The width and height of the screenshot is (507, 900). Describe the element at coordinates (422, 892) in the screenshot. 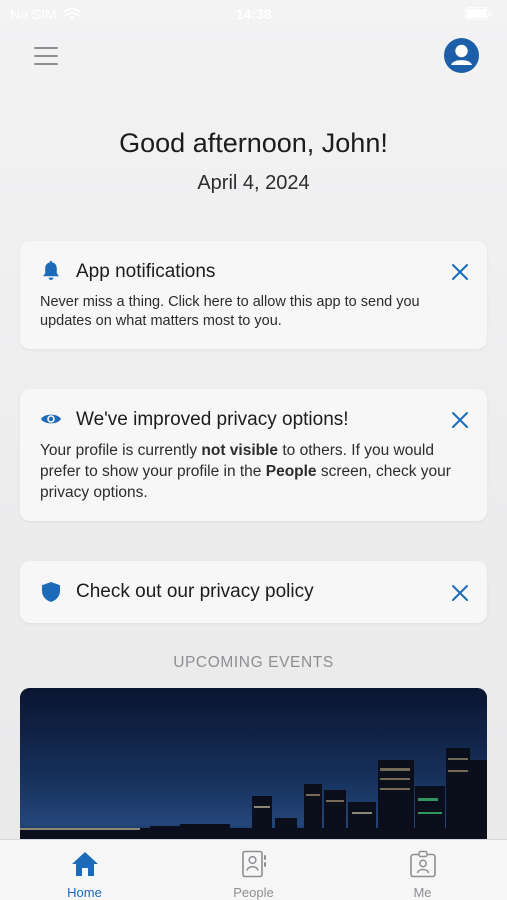

I see `tab-label: Me` at that location.